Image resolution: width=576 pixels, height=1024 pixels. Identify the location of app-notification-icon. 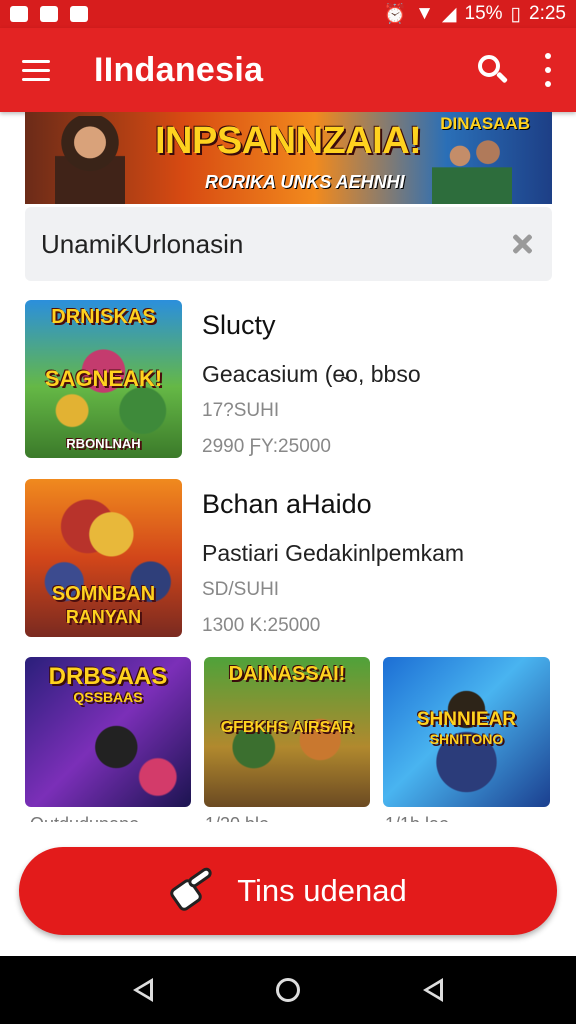
(49, 14).